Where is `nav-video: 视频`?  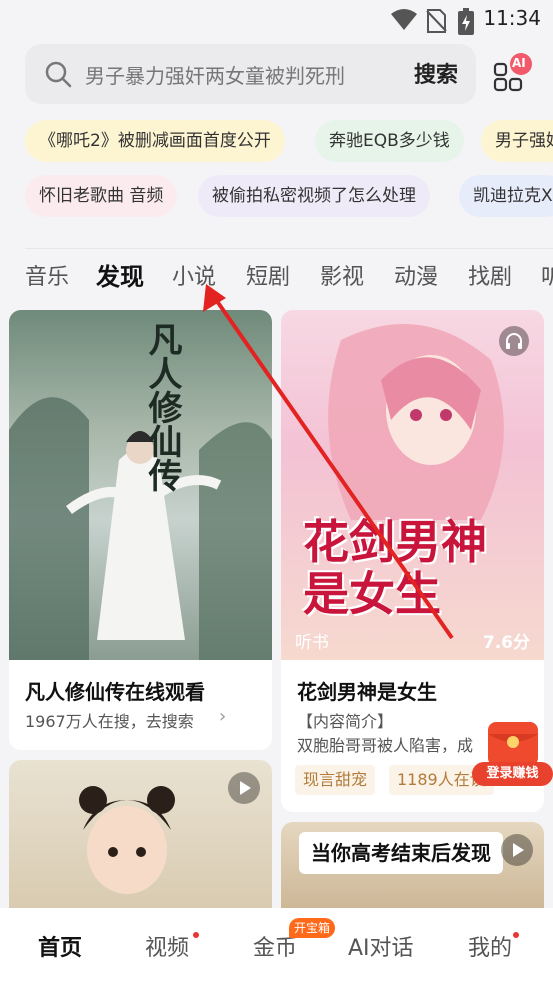 nav-video: 视频 is located at coordinates (167, 946).